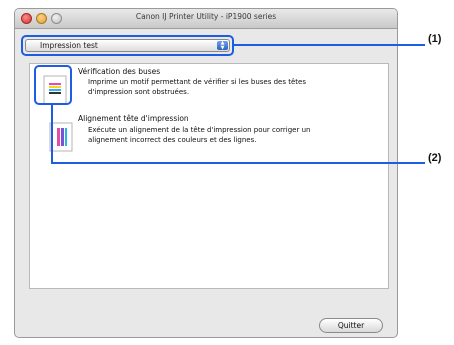  Describe the element at coordinates (119, 71) in the screenshot. I see `nozzle-check-title: Vérification des buses` at that location.